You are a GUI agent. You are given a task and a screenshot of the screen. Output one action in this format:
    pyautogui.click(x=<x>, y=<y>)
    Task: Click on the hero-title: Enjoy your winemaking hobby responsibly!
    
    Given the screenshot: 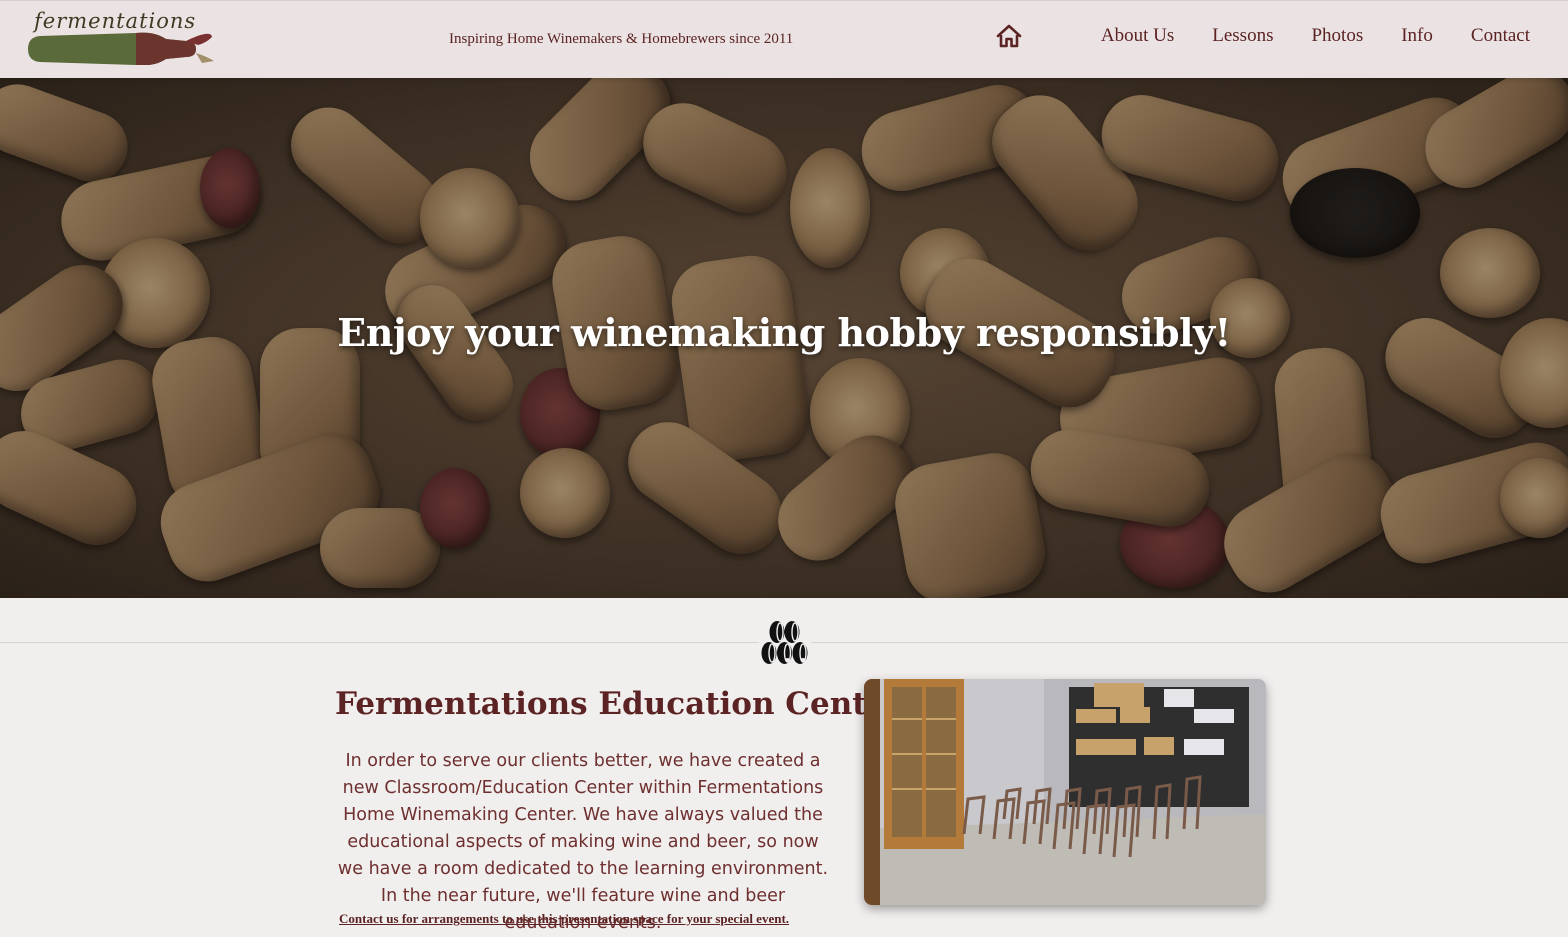 What is the action you would take?
    pyautogui.click(x=784, y=332)
    